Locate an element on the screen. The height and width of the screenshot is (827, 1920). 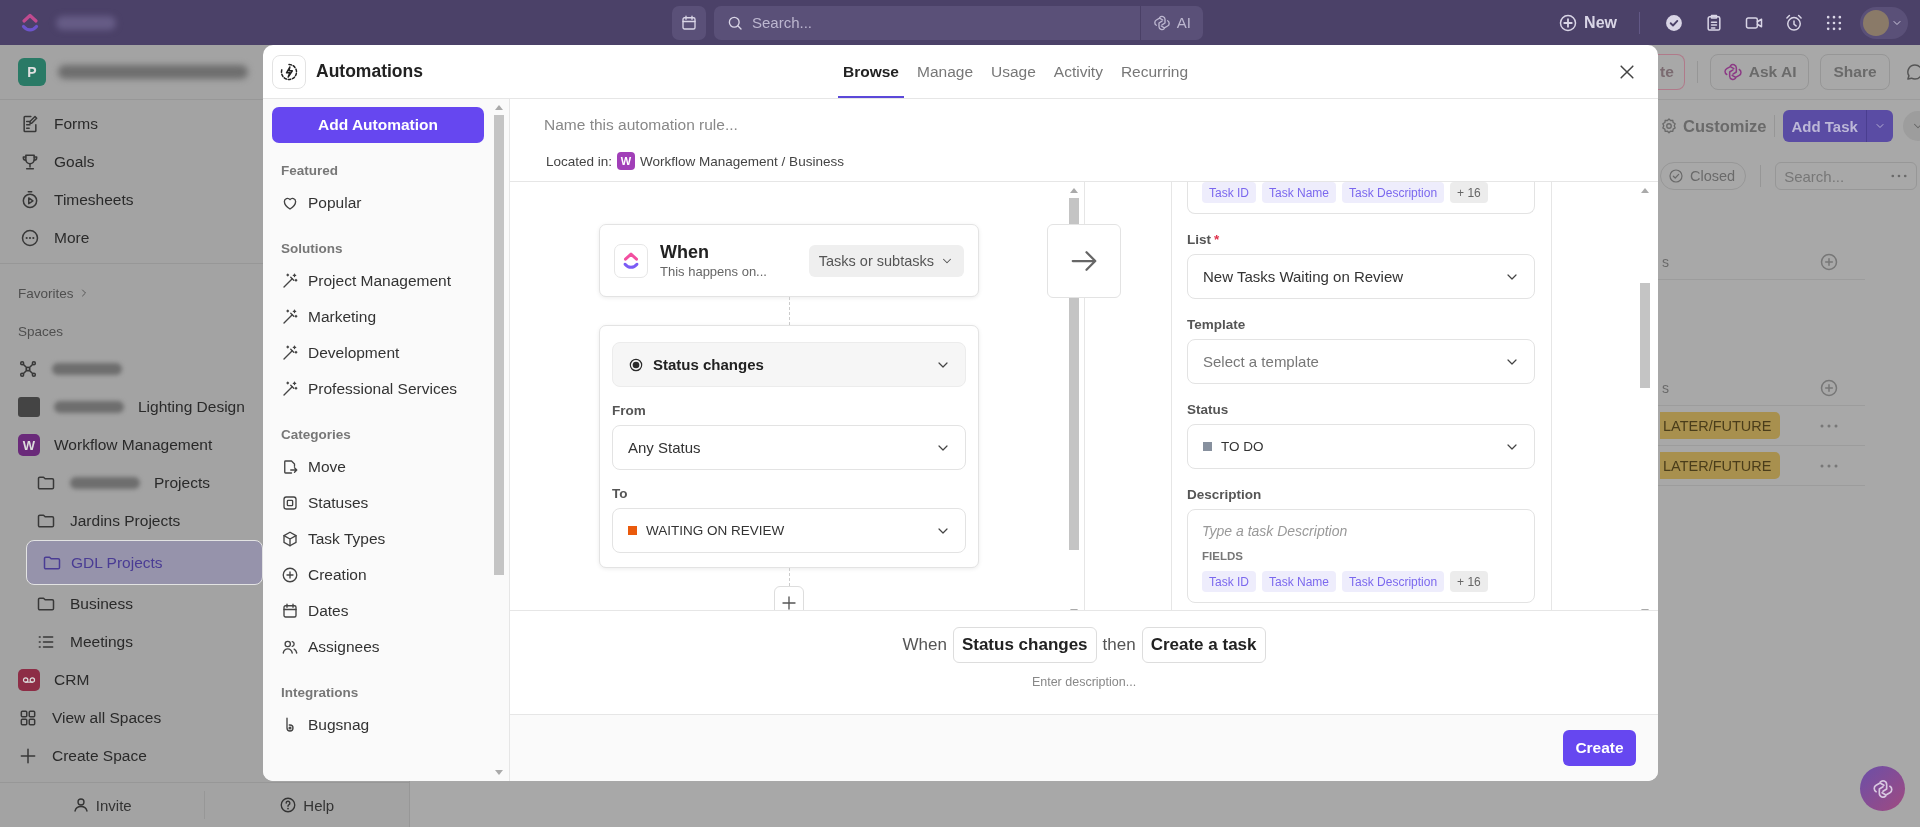
category-item: Assignees is located at coordinates (378, 647).